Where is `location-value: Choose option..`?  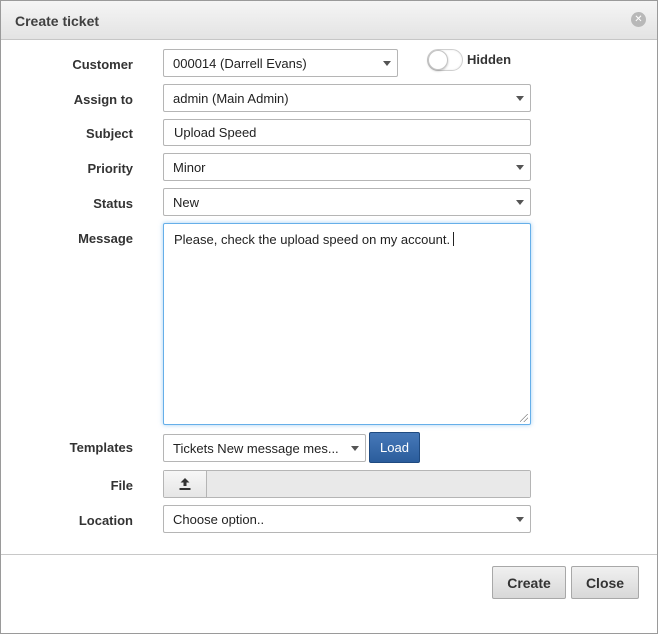 location-value: Choose option.. is located at coordinates (219, 519).